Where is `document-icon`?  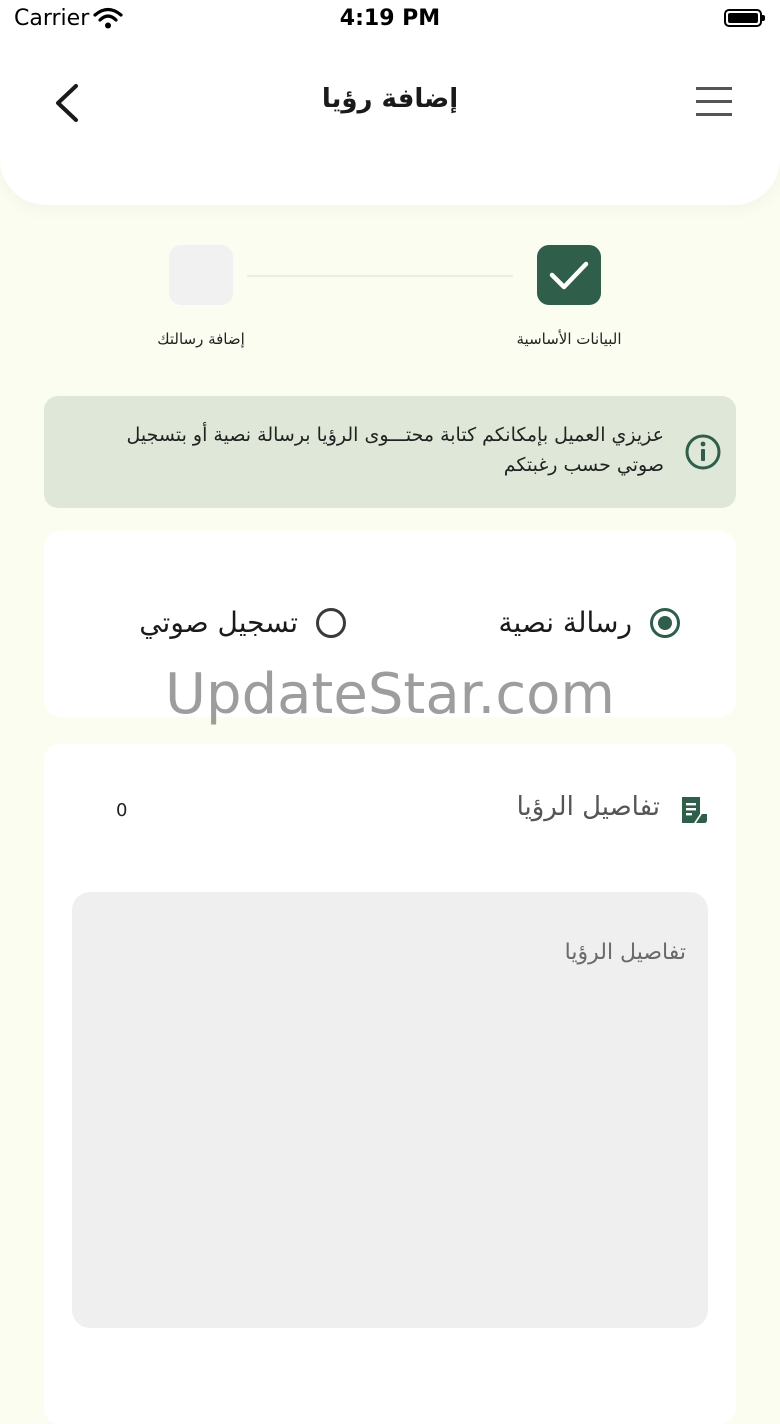 document-icon is located at coordinates (694, 810).